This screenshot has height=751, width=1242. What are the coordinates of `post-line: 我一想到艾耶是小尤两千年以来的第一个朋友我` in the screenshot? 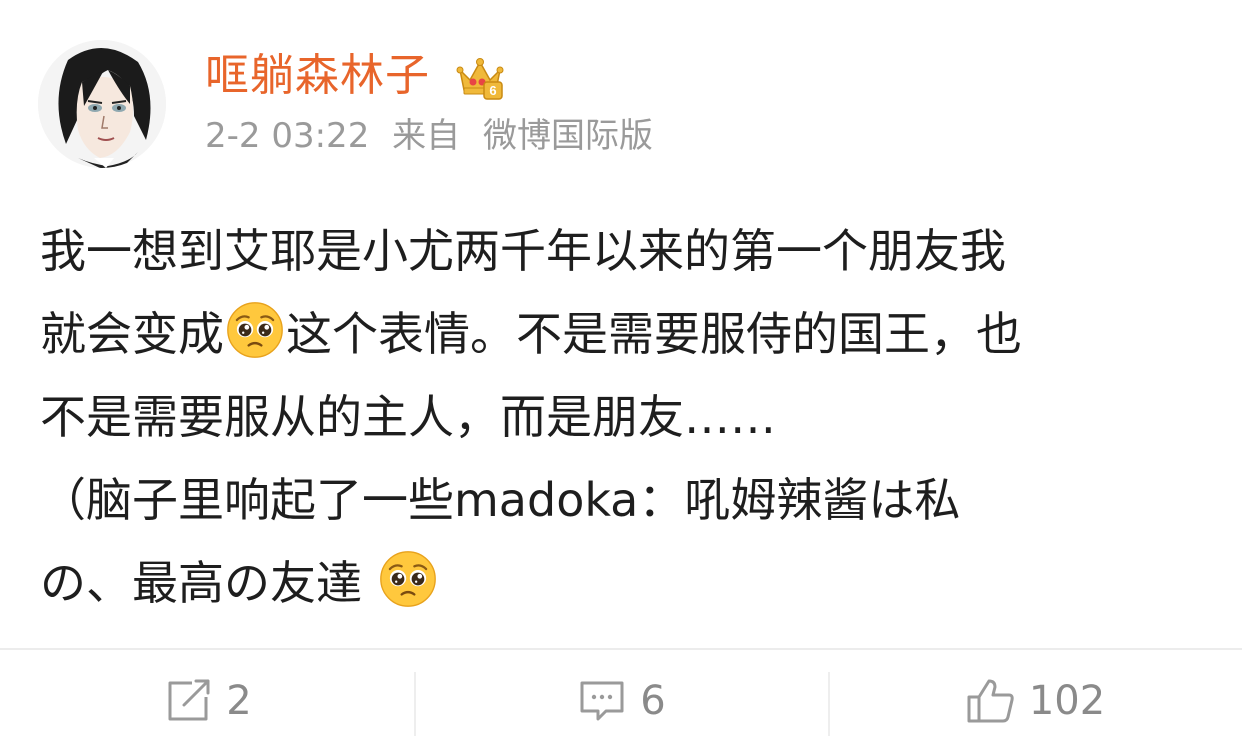 It's located at (625, 251).